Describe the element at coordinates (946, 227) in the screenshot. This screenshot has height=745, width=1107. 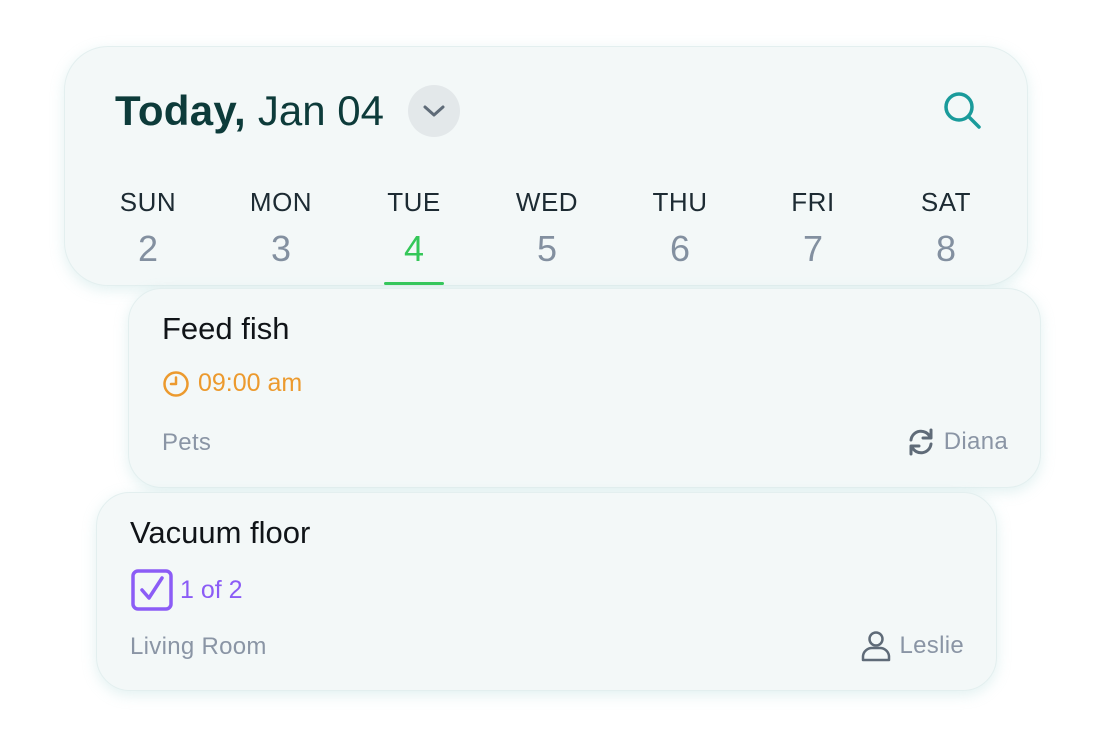
I see `day-sat: SAT 8` at that location.